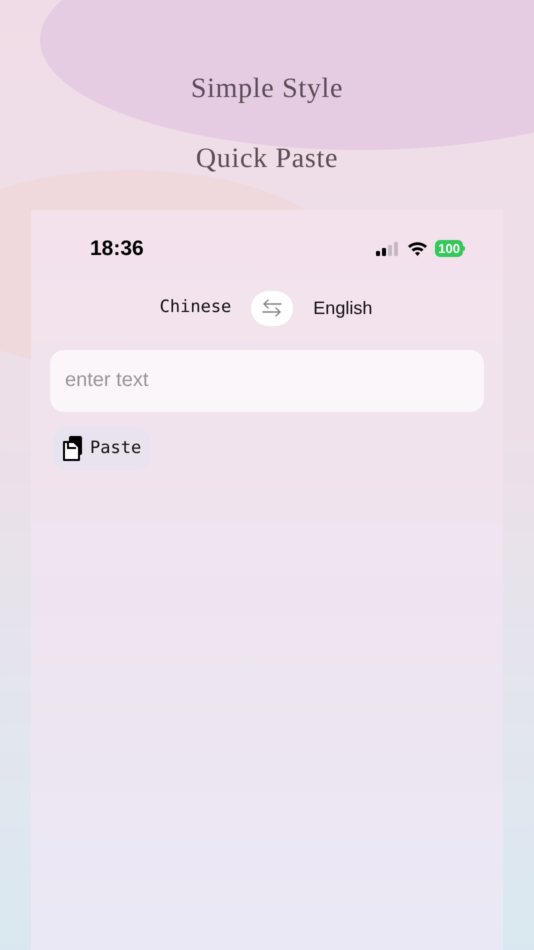 The width and height of the screenshot is (534, 950). I want to click on signal-icon, so click(388, 249).